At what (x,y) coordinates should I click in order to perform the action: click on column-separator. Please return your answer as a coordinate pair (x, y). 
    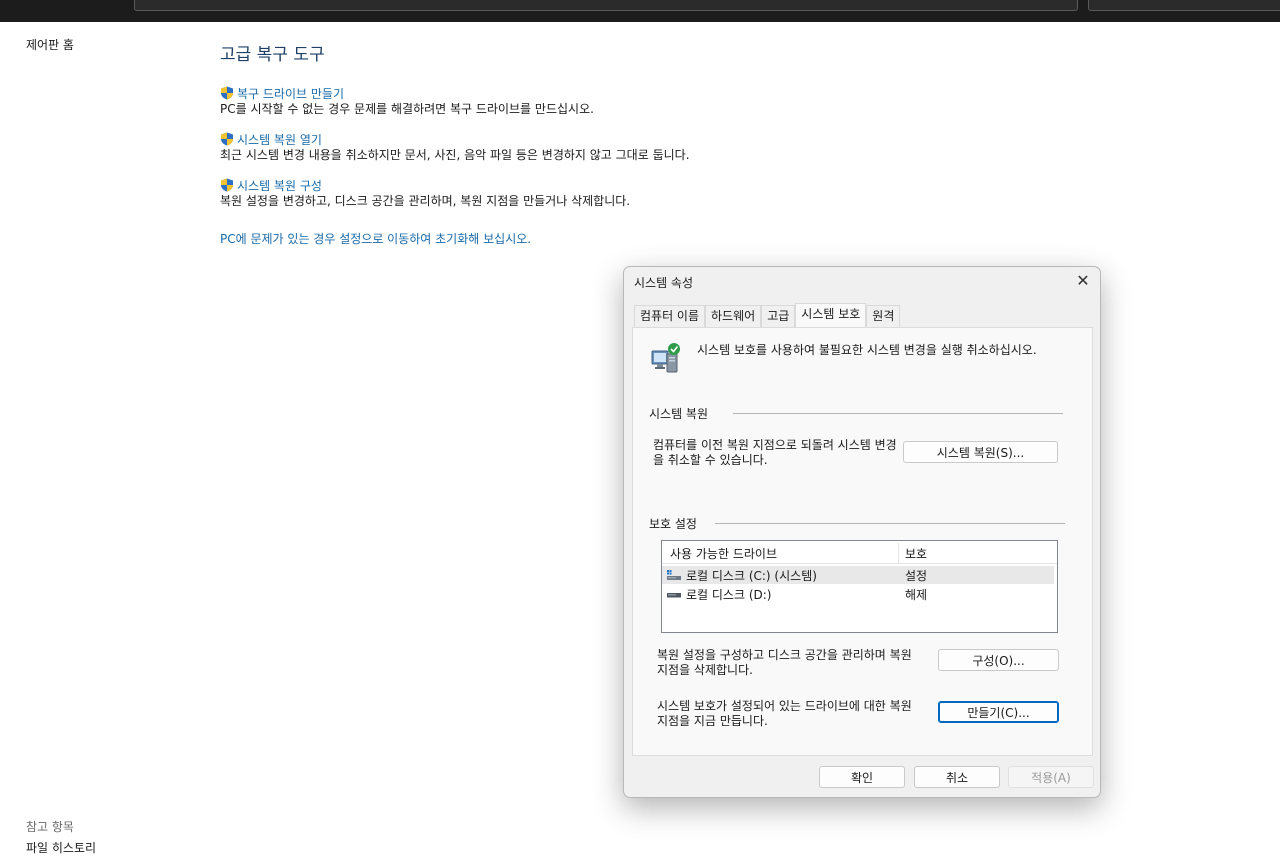
    Looking at the image, I should click on (898, 553).